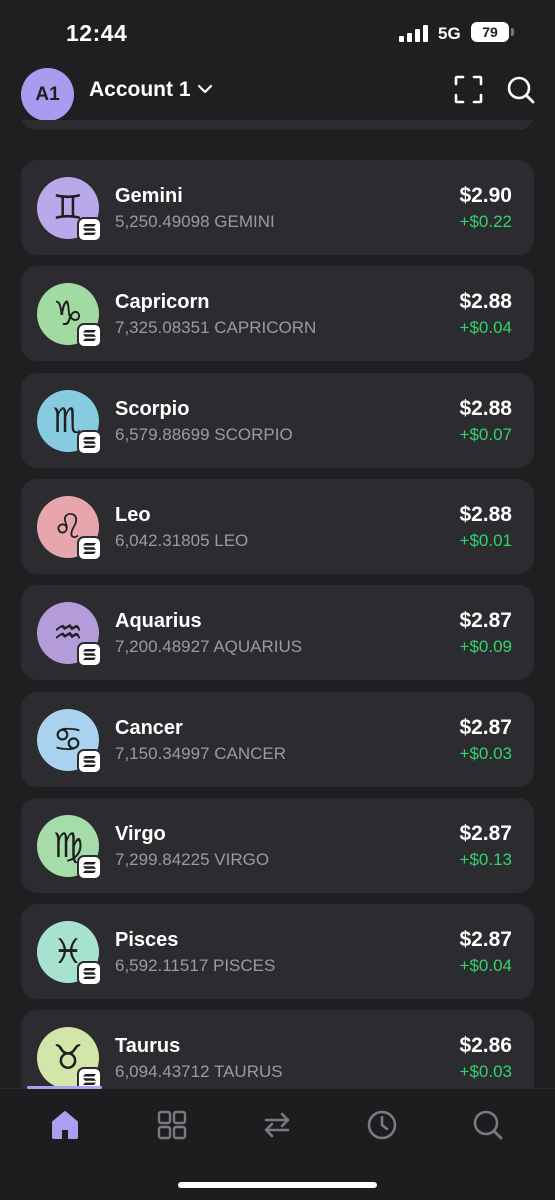  I want to click on home-icon, so click(65, 1125).